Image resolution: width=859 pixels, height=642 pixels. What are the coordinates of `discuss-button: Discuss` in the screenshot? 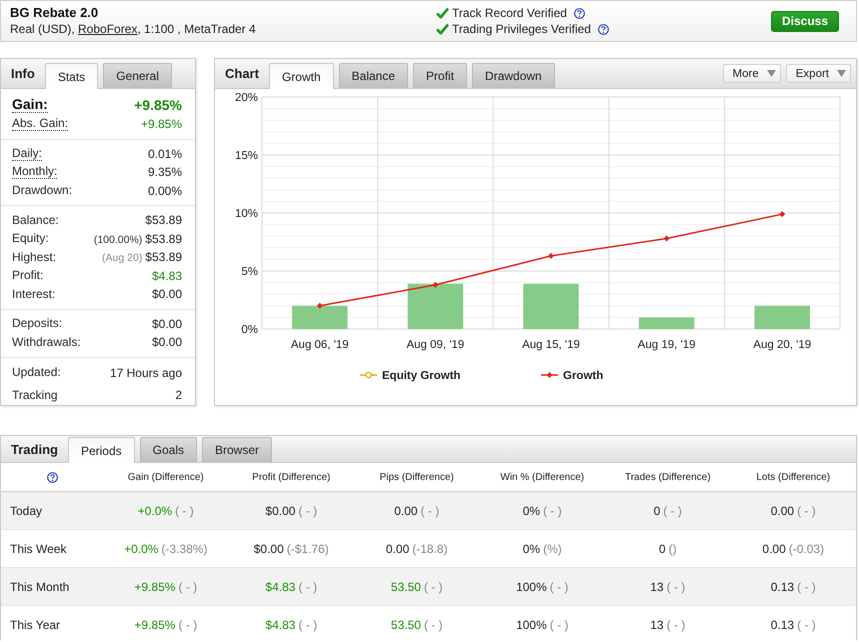 It's located at (804, 21).